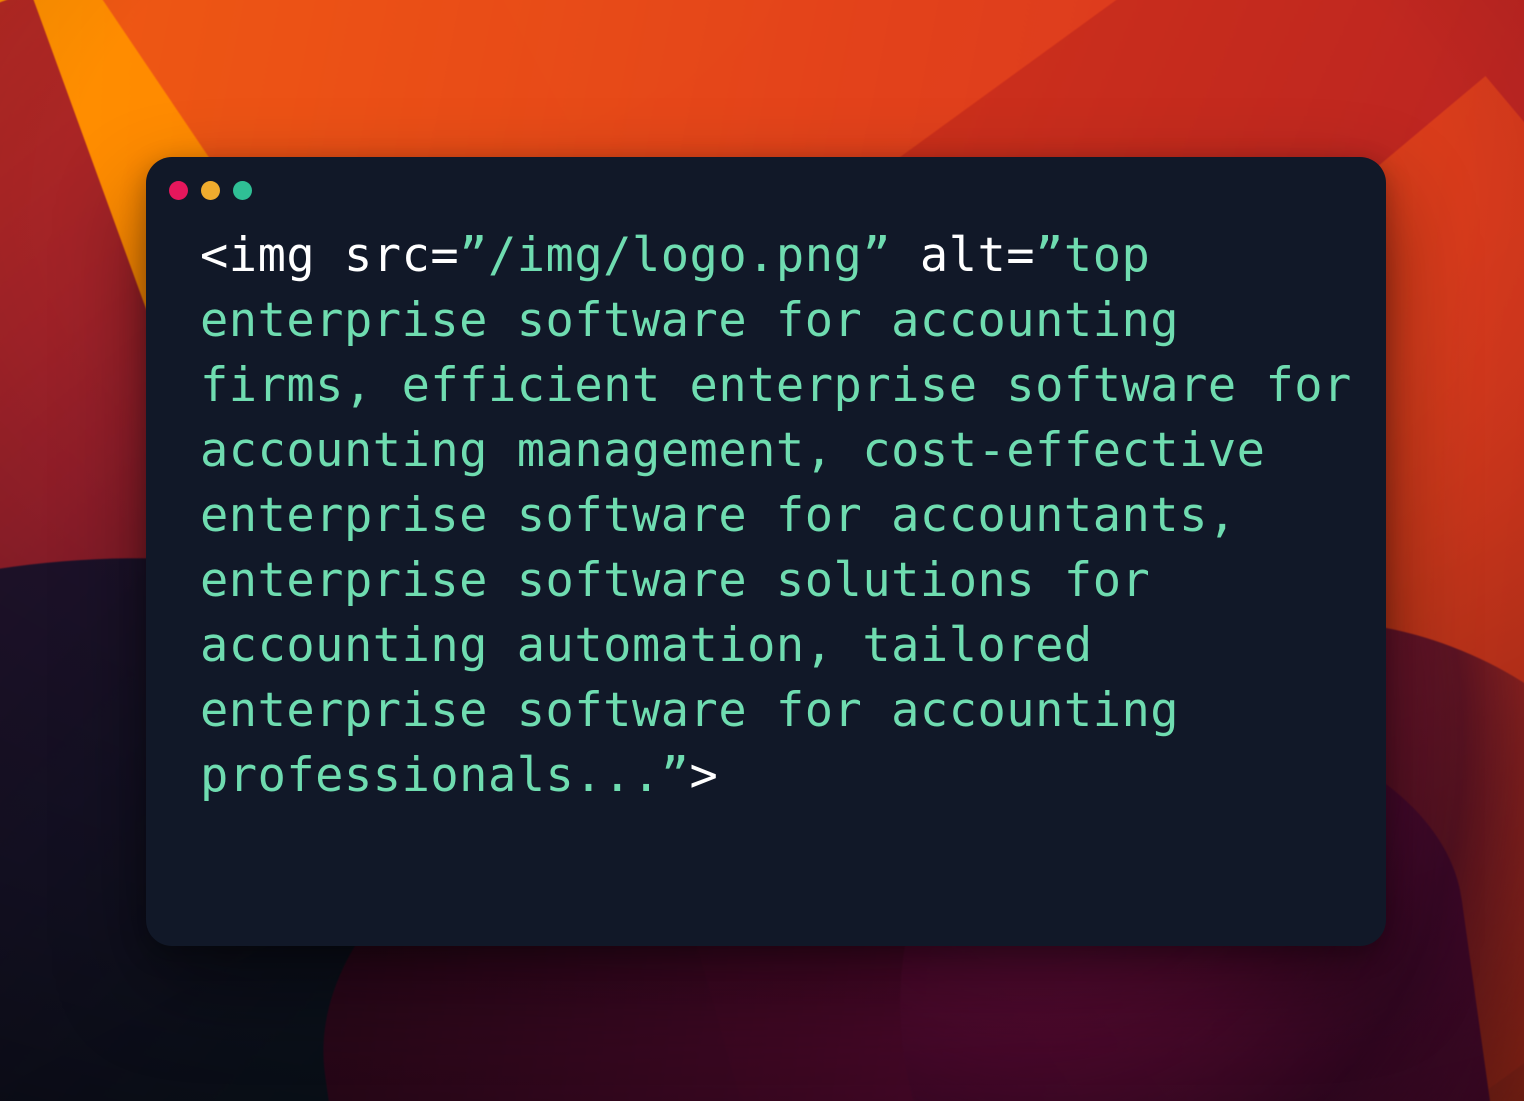 Image resolution: width=1524 pixels, height=1101 pixels. I want to click on close-button, so click(178, 190).